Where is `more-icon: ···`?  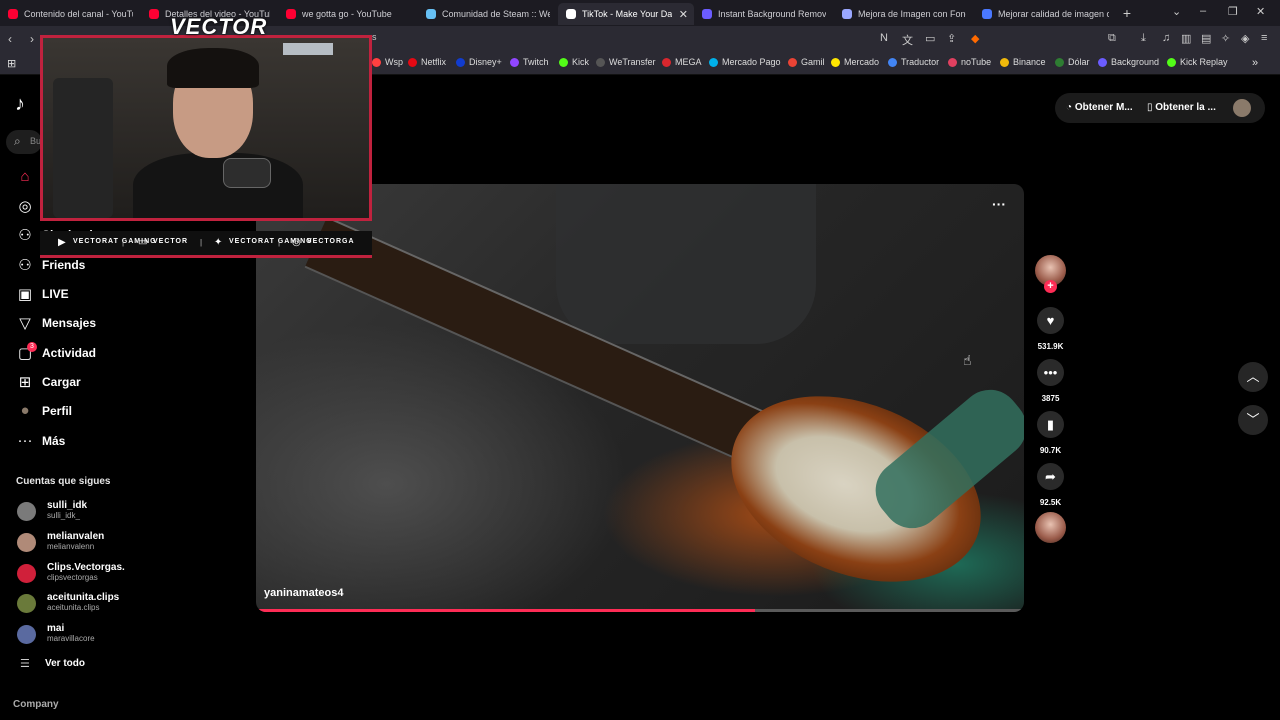 more-icon: ··· is located at coordinates (25, 440).